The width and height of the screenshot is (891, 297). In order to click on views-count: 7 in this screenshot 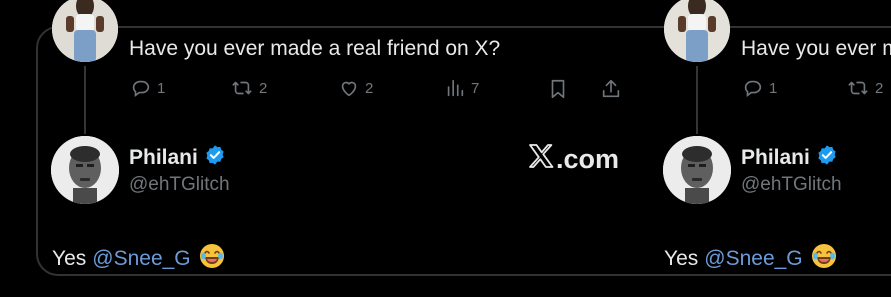, I will do `click(475, 88)`.